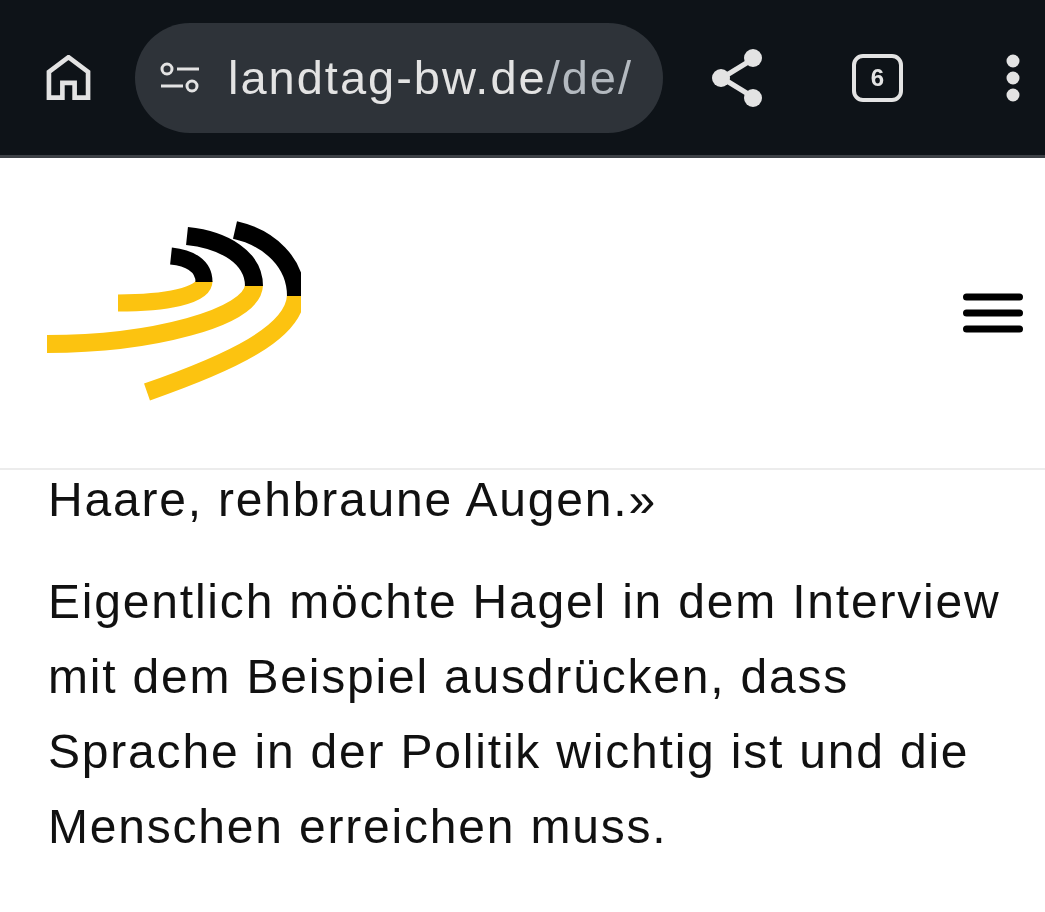 The image size is (1045, 912). I want to click on share-icon, so click(737, 77).